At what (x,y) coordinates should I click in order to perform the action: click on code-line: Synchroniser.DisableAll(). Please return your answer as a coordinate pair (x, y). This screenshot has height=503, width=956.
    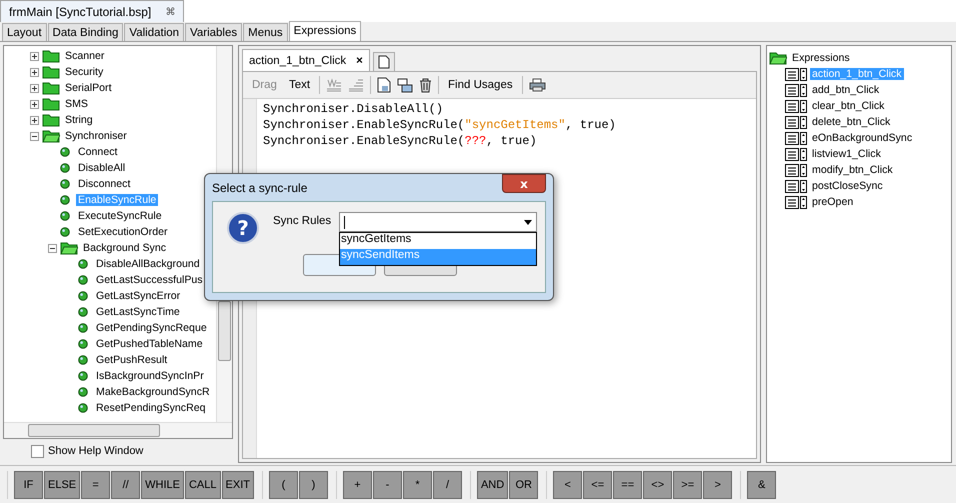
    Looking at the image, I should click on (353, 109).